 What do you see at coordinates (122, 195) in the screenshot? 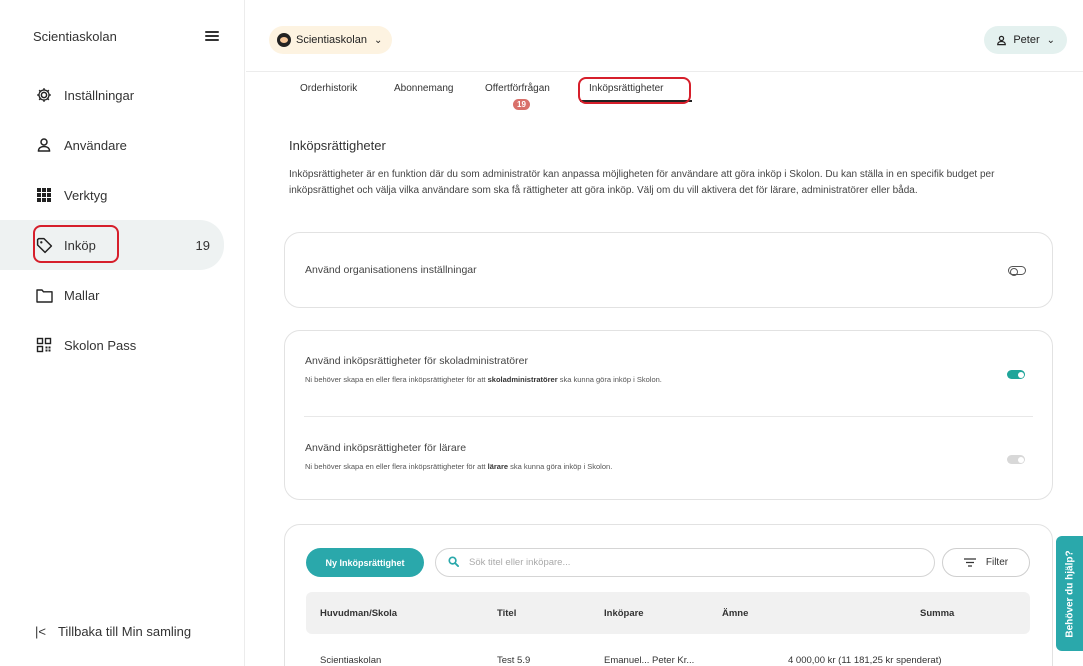
I see `sidebar-item-verktyg: Verktyg` at bounding box center [122, 195].